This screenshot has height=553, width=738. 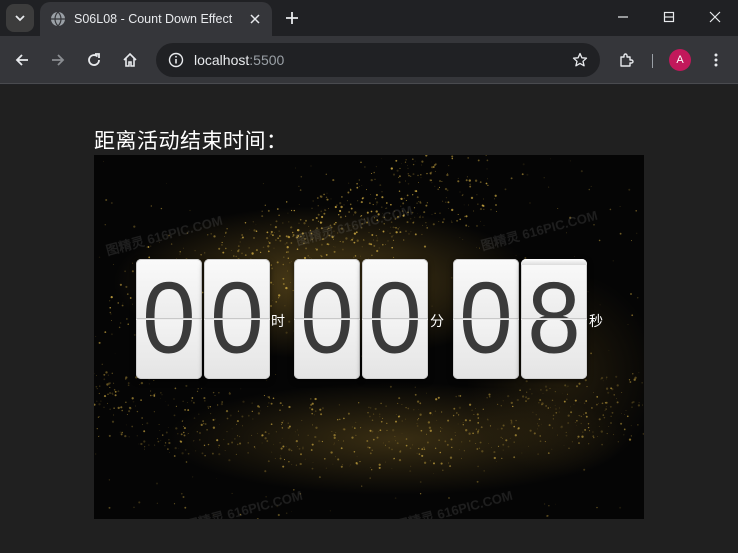 I want to click on address-bar: localhost:5500, so click(x=378, y=60).